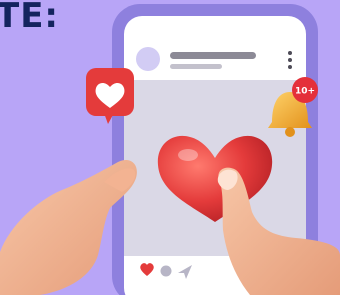  I want to click on subtitle-placeholder, so click(196, 66).